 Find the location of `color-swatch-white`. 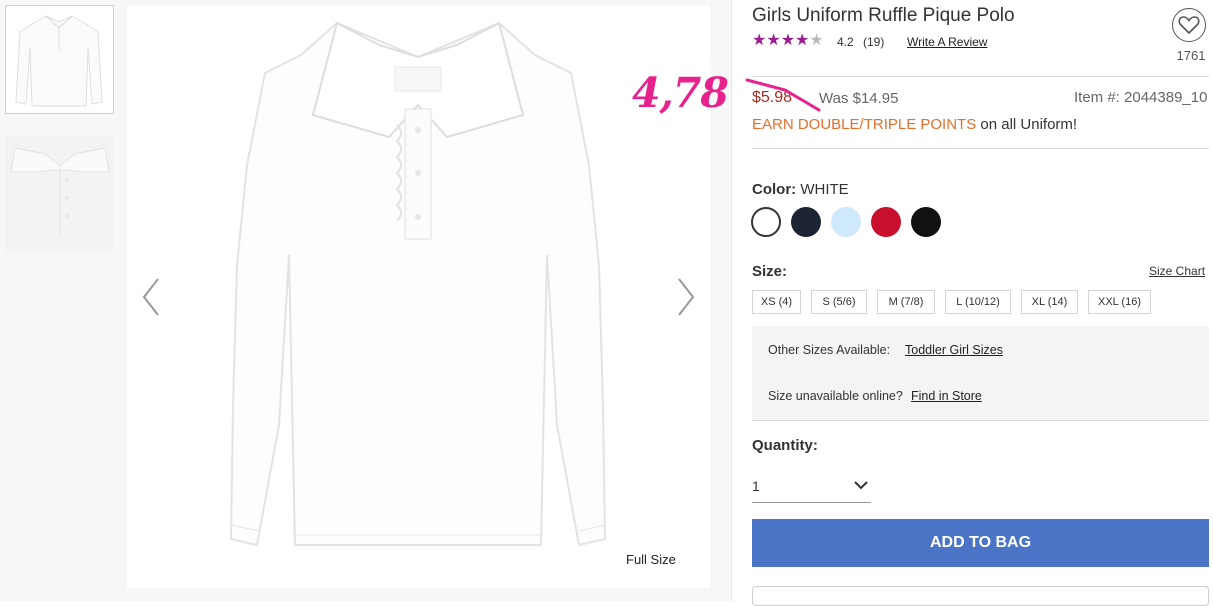

color-swatch-white is located at coordinates (766, 222).